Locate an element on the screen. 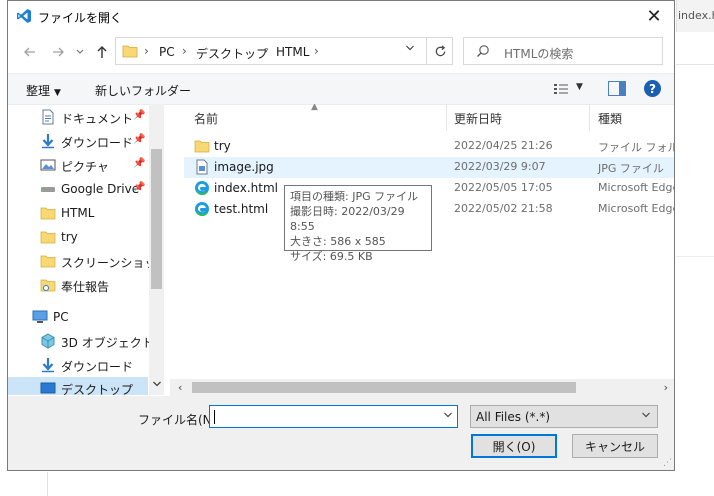 This screenshot has height=496, width=714. 3d-objects-icon is located at coordinates (48, 341).